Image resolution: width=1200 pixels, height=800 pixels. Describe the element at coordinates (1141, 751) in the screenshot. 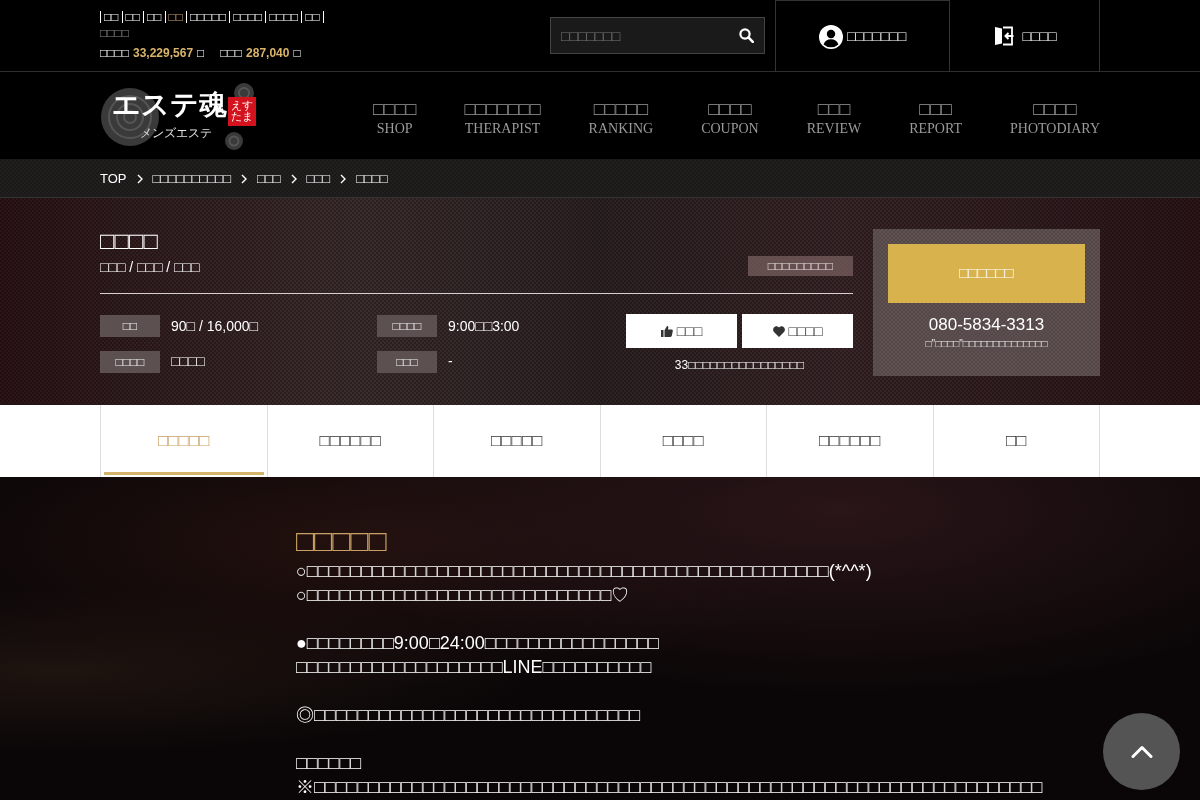

I see `chevron-up-icon` at that location.